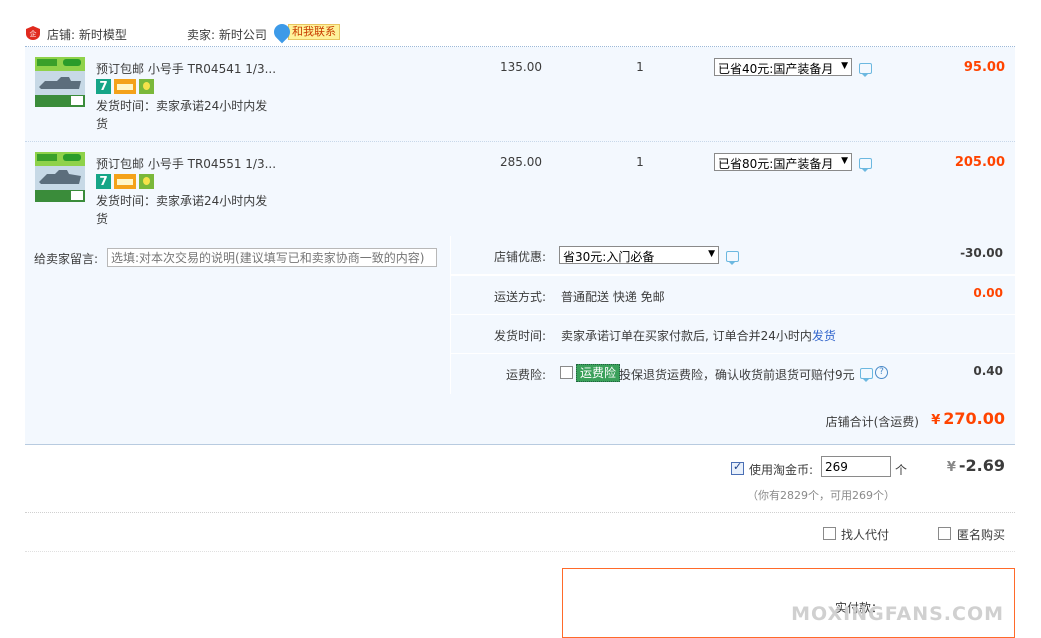 The width and height of the screenshot is (1041, 638). Describe the element at coordinates (981, 253) in the screenshot. I see `coupon-amount: -30.00` at that location.